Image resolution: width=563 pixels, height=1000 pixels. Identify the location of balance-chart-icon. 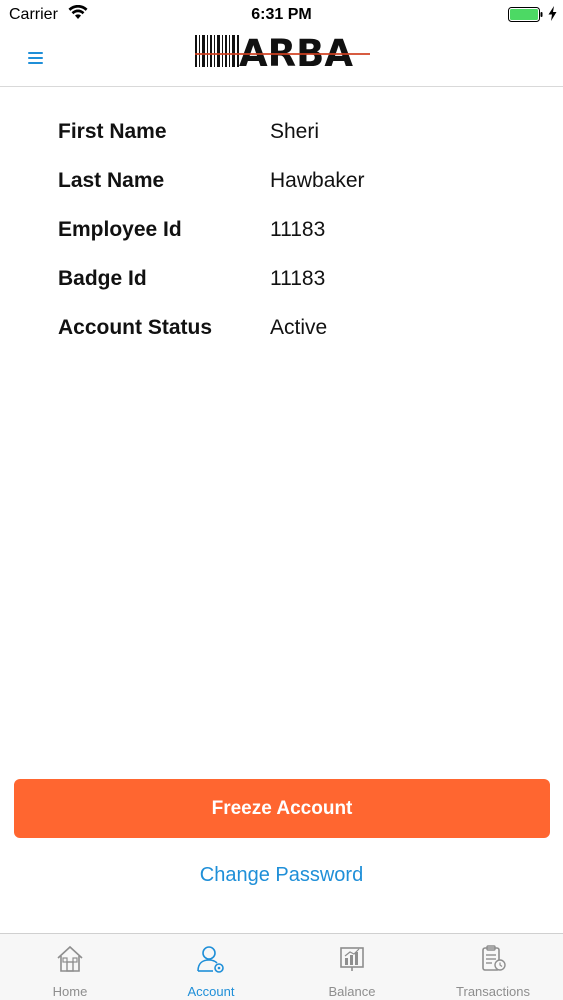
(352, 959).